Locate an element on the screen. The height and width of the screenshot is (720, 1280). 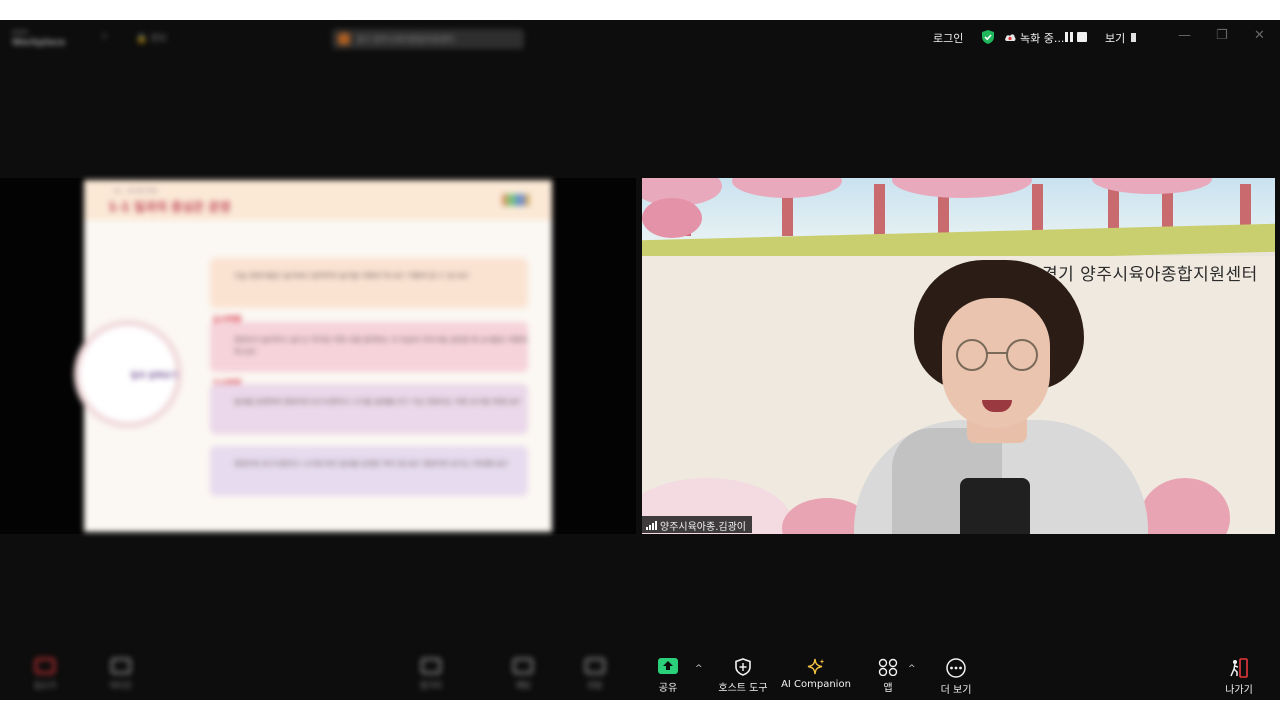
slide-logo is located at coordinates (516, 200).